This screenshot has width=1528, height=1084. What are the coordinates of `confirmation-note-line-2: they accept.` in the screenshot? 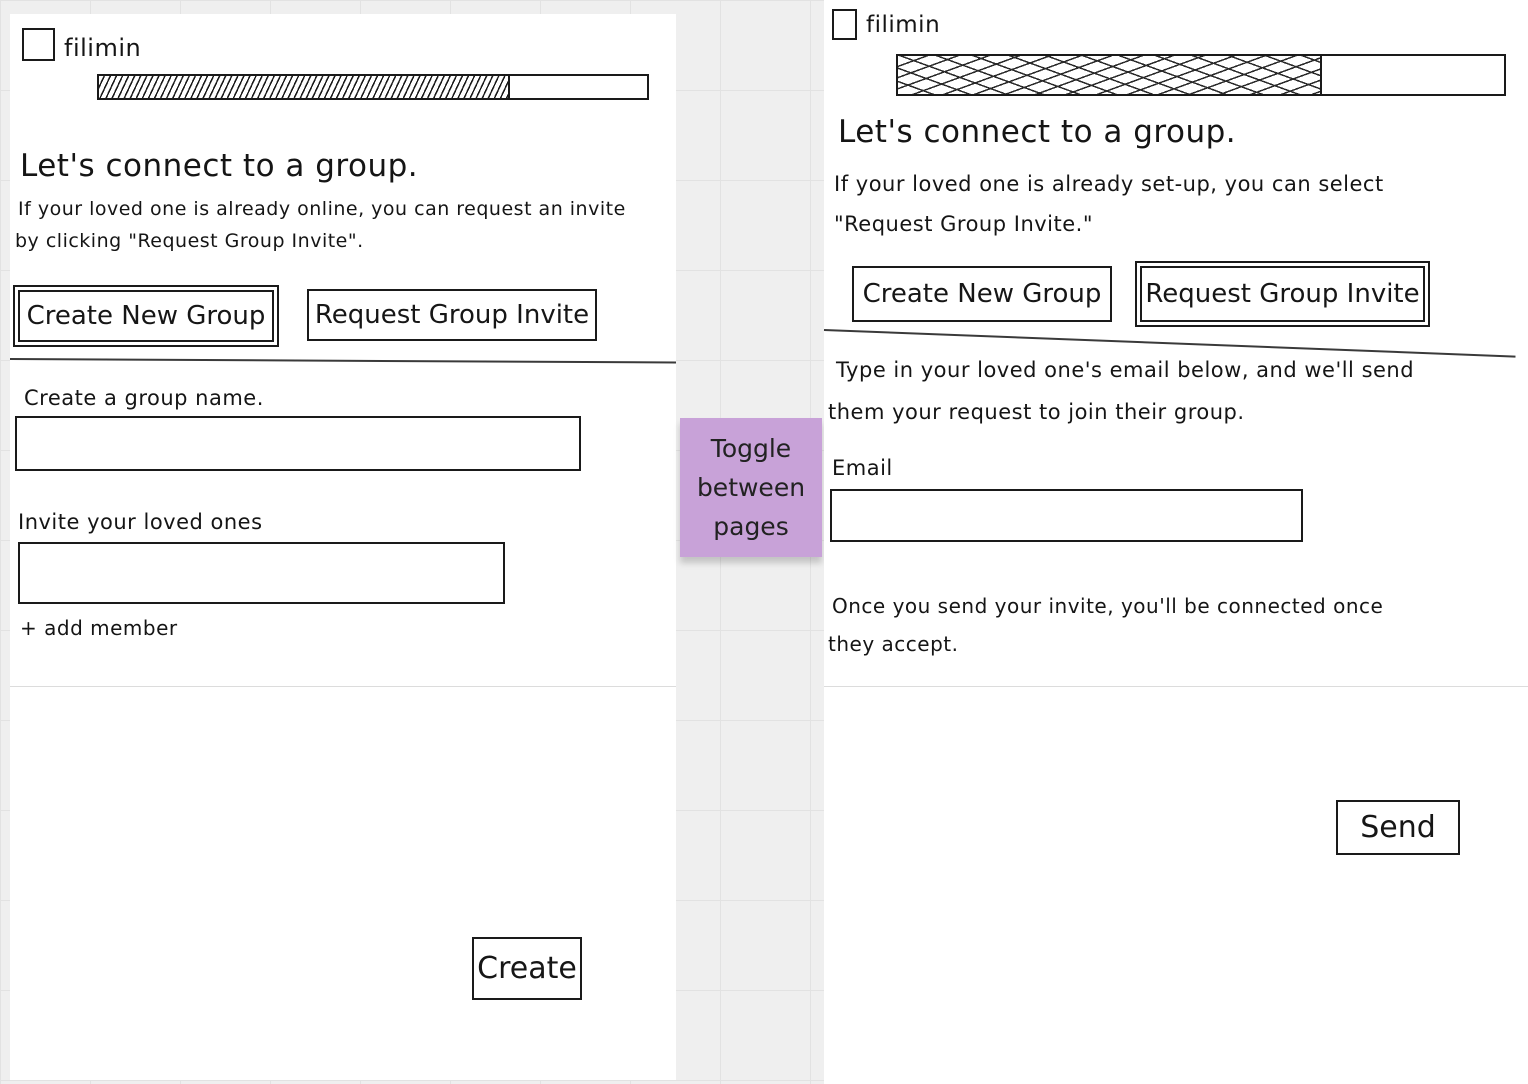 It's located at (893, 644).